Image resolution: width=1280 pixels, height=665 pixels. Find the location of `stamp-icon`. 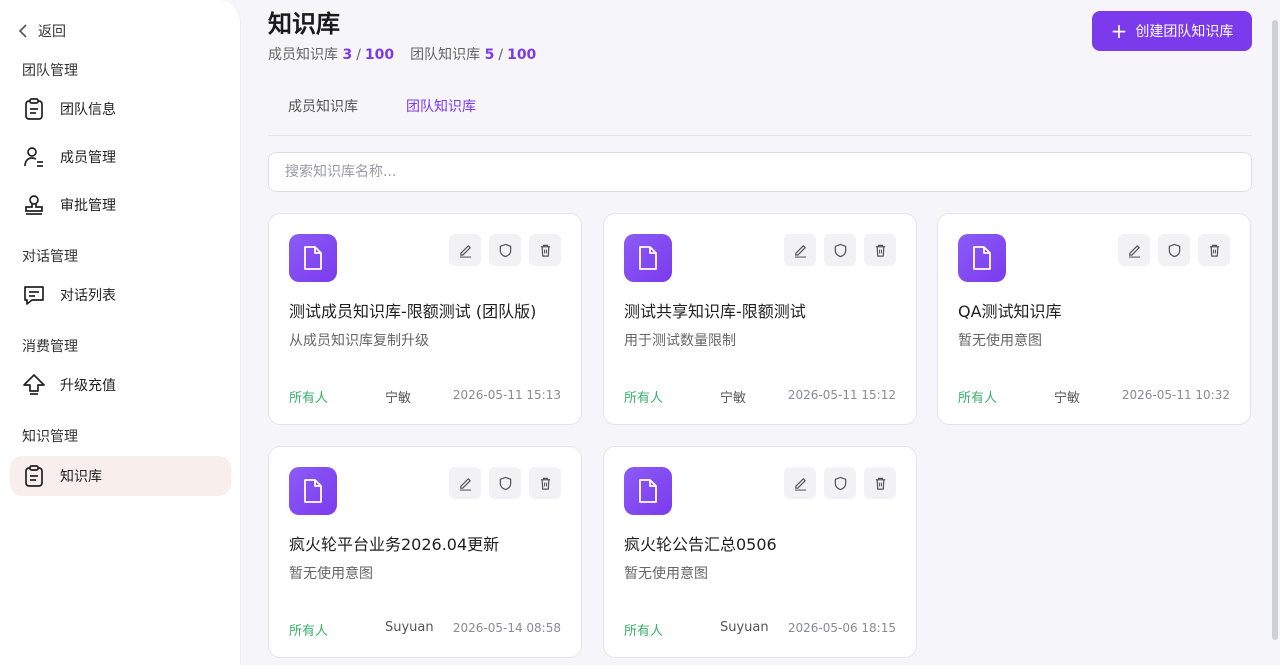

stamp-icon is located at coordinates (34, 205).